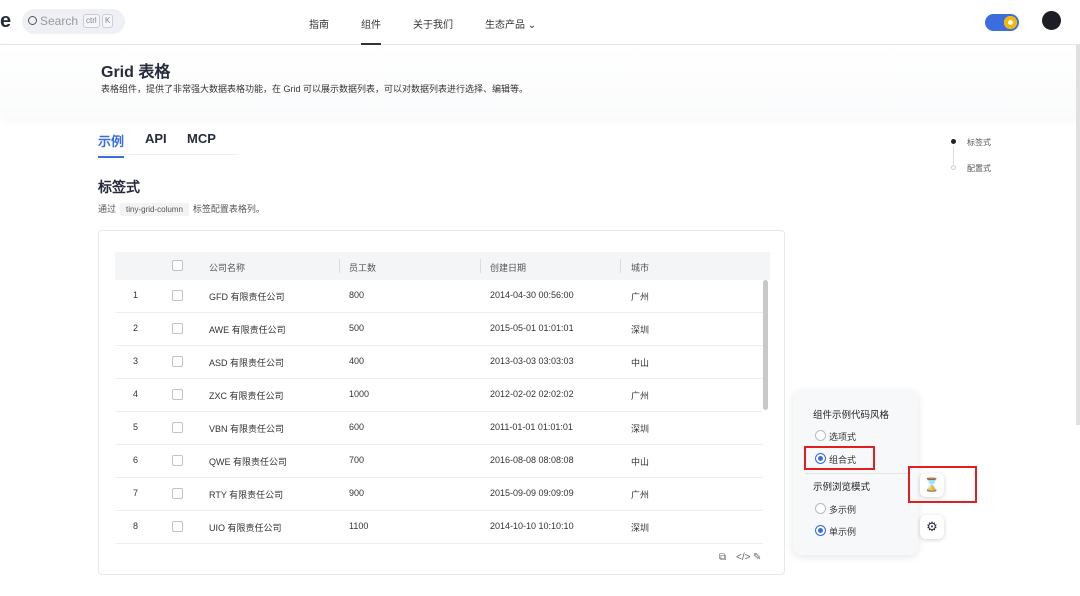 The width and height of the screenshot is (1080, 596). Describe the element at coordinates (5, 21) in the screenshot. I see `logo: e` at that location.